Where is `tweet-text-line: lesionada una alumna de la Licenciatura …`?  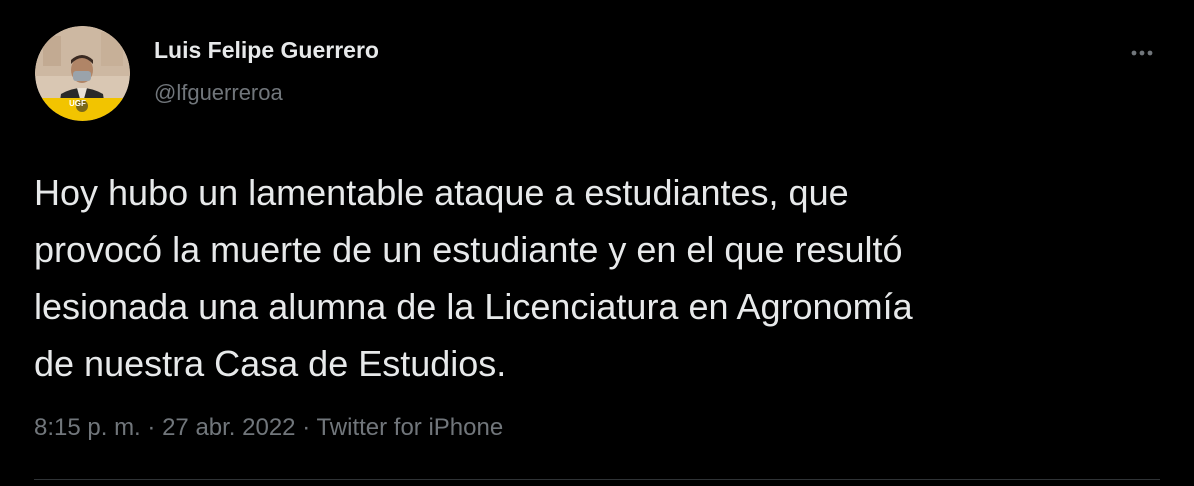
tweet-text-line: lesionada una alumna de la Licenciatura … is located at coordinates (473, 306).